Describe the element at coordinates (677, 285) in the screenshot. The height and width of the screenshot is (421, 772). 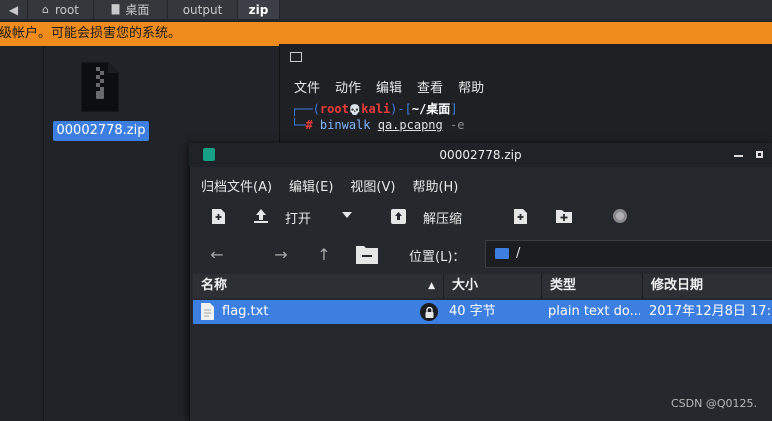
I see `column-modified-label: 修改日期` at that location.